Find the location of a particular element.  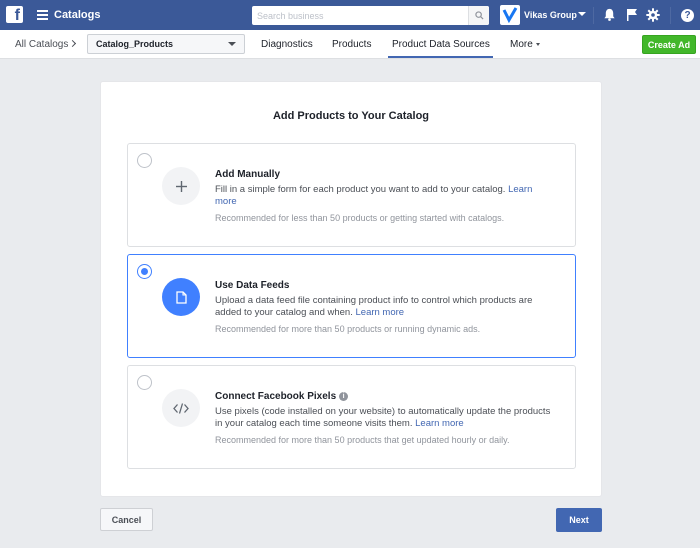

next-button: Next is located at coordinates (579, 520).